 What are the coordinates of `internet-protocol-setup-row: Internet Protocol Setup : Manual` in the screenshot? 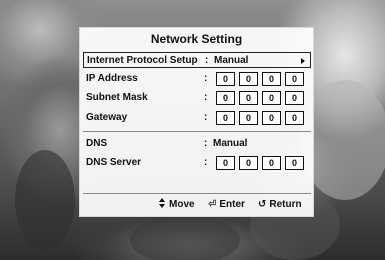 It's located at (197, 60).